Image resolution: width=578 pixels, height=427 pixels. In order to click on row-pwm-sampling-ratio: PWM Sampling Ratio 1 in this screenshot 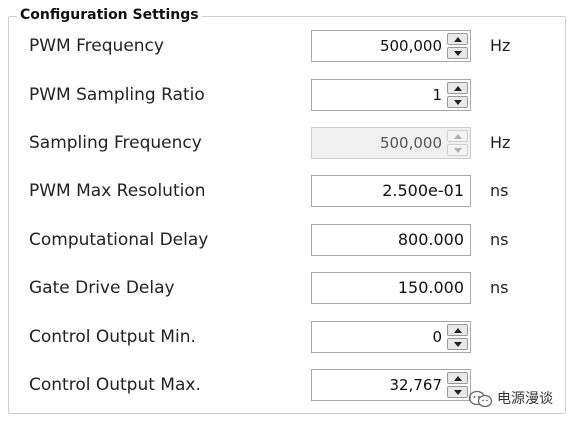, I will do `click(289, 95)`.